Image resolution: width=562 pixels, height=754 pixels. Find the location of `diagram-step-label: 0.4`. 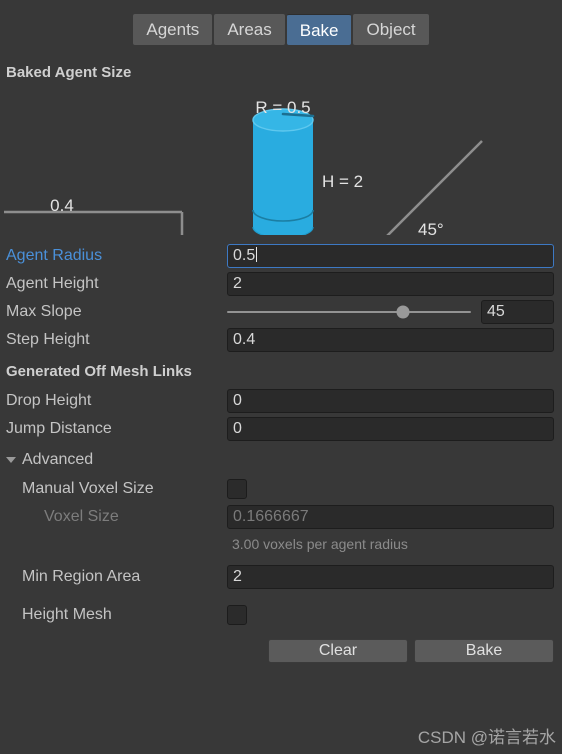

diagram-step-label: 0.4 is located at coordinates (62, 205).